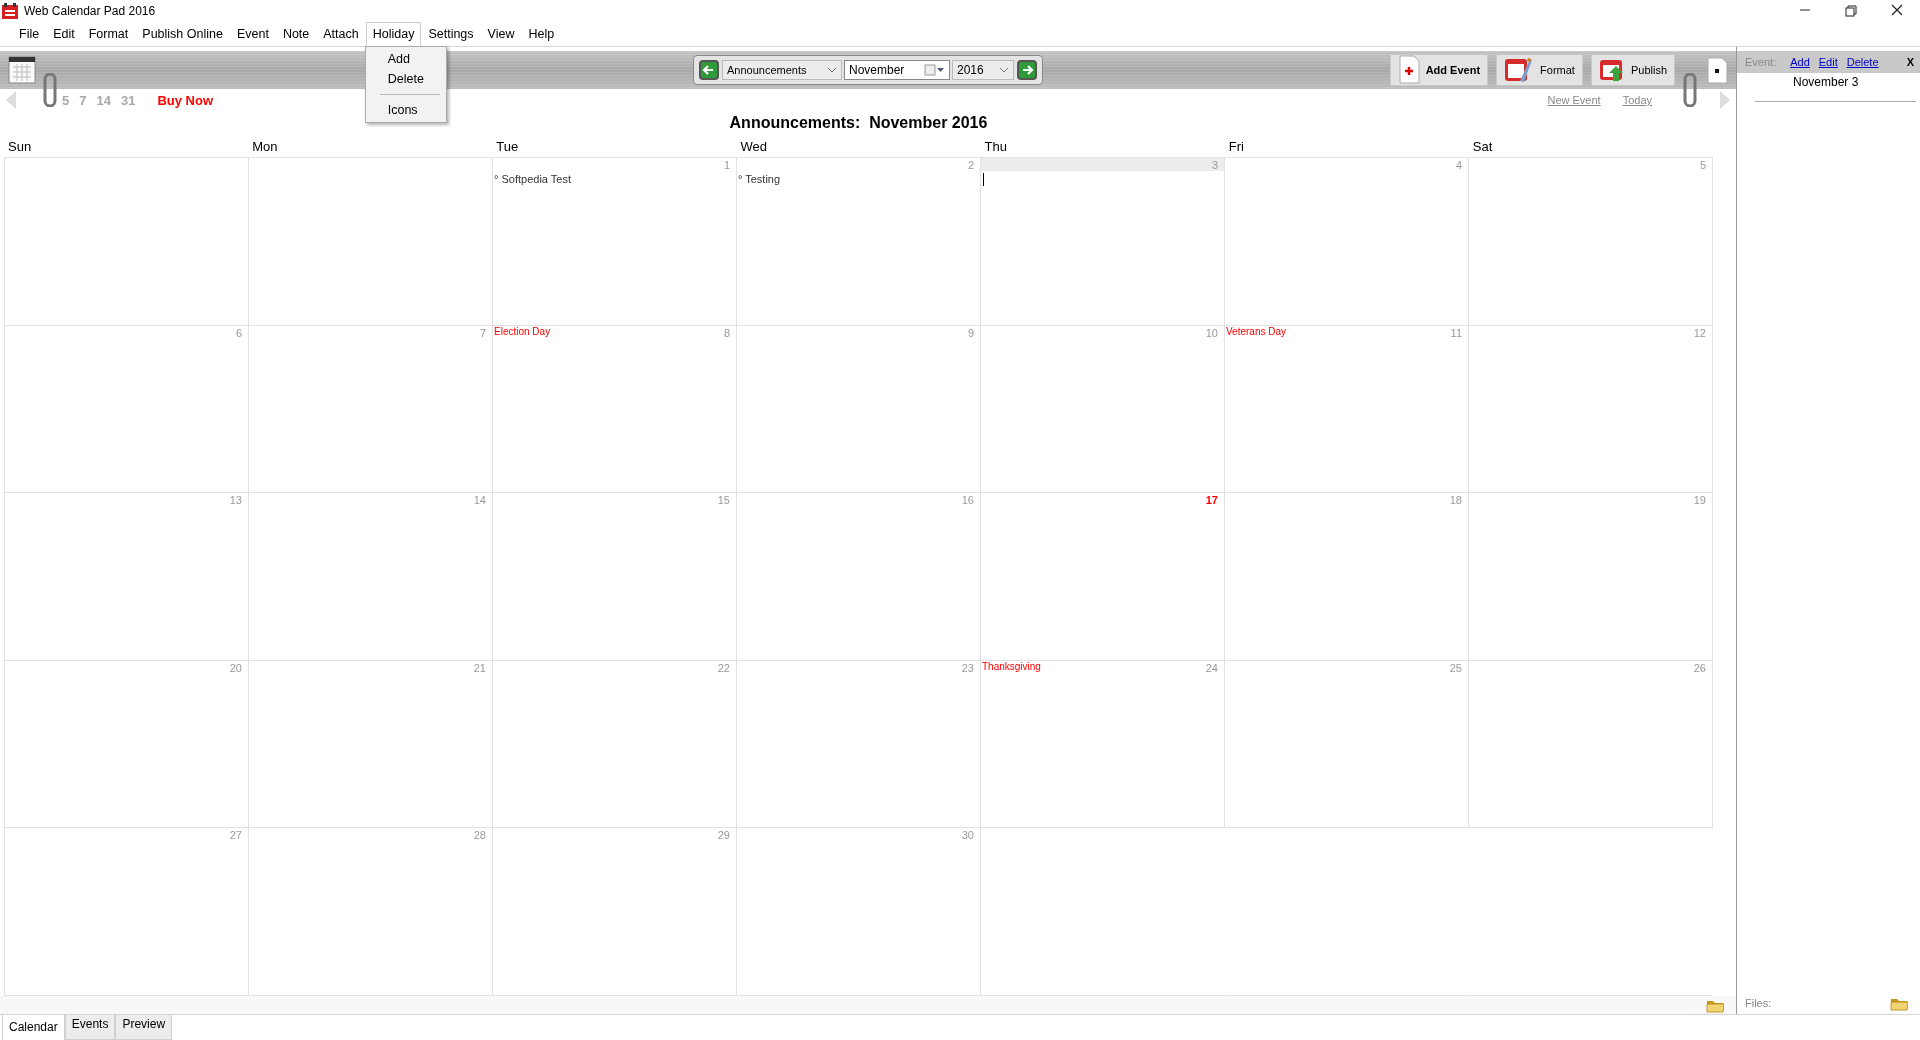  I want to click on calendar-title: Announcements: November 2016, so click(858, 123).